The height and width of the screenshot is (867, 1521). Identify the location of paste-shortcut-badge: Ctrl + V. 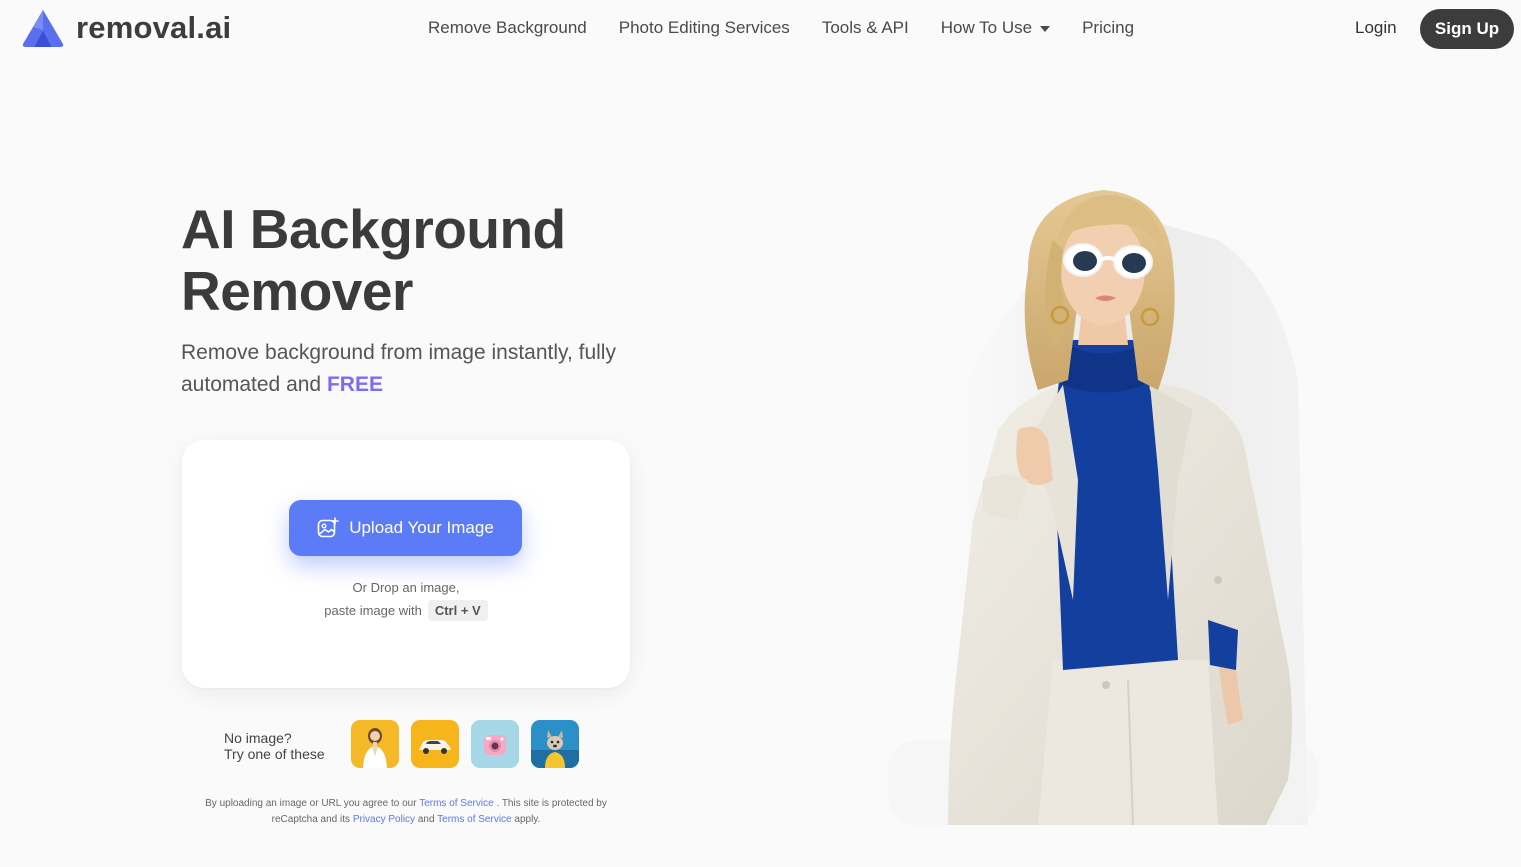
(457, 610).